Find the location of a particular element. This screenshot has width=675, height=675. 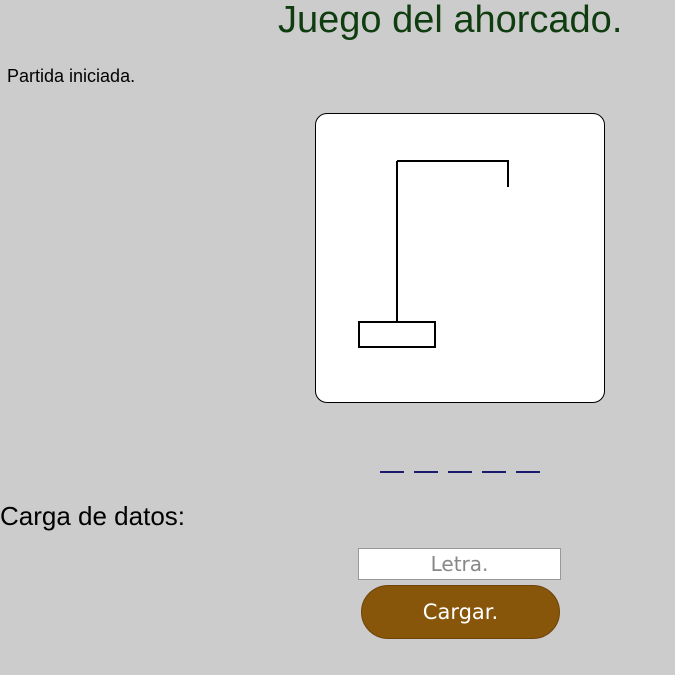

gallows-base is located at coordinates (397, 334).